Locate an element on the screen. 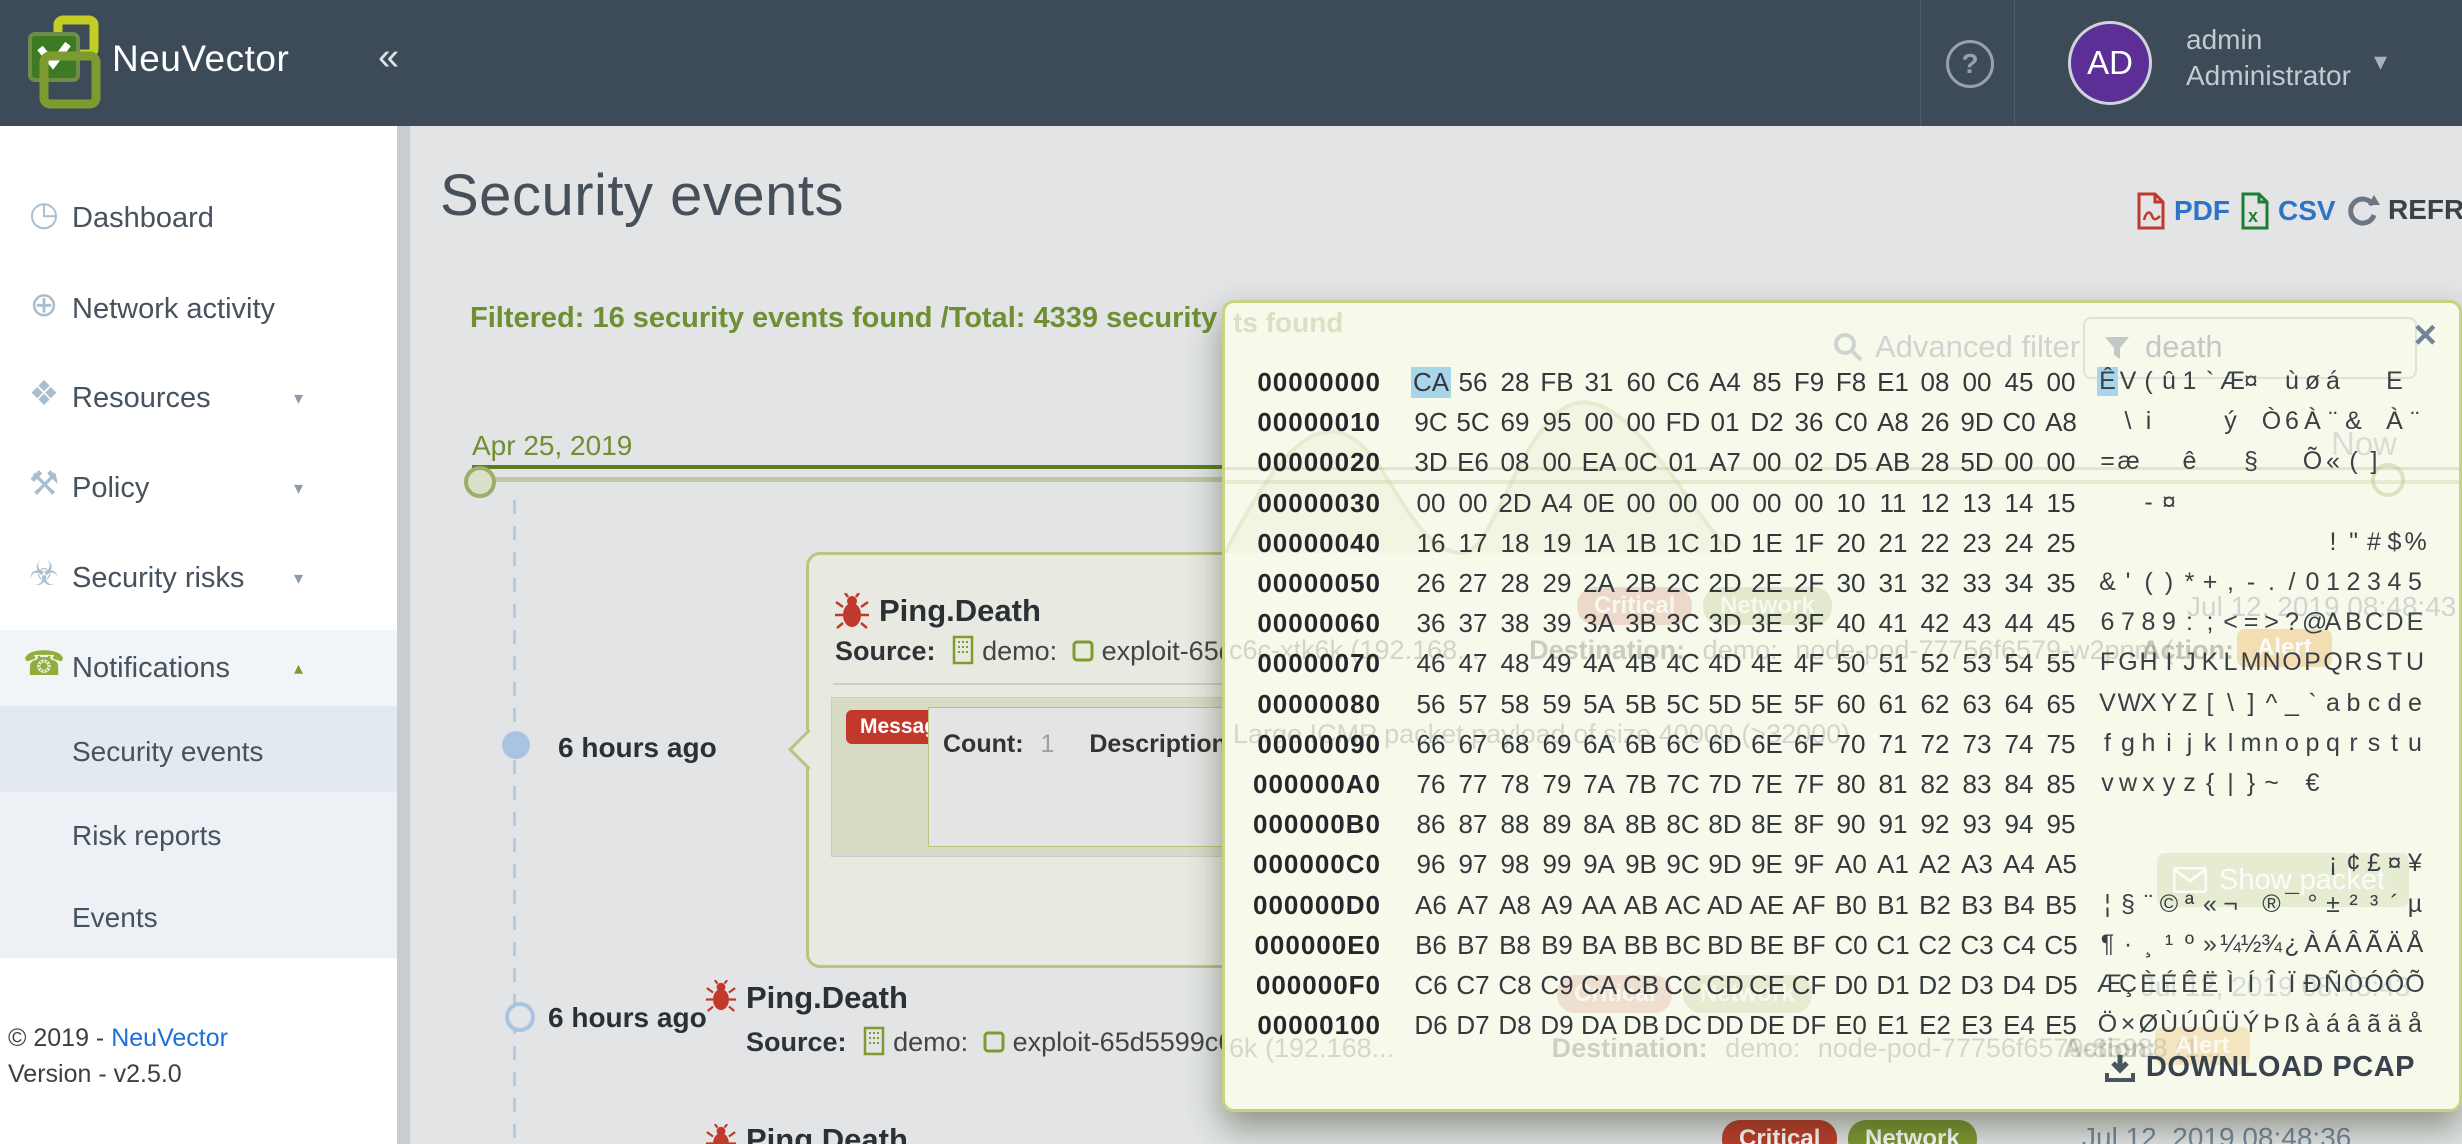  hex-byte: 95 is located at coordinates (2061, 824).